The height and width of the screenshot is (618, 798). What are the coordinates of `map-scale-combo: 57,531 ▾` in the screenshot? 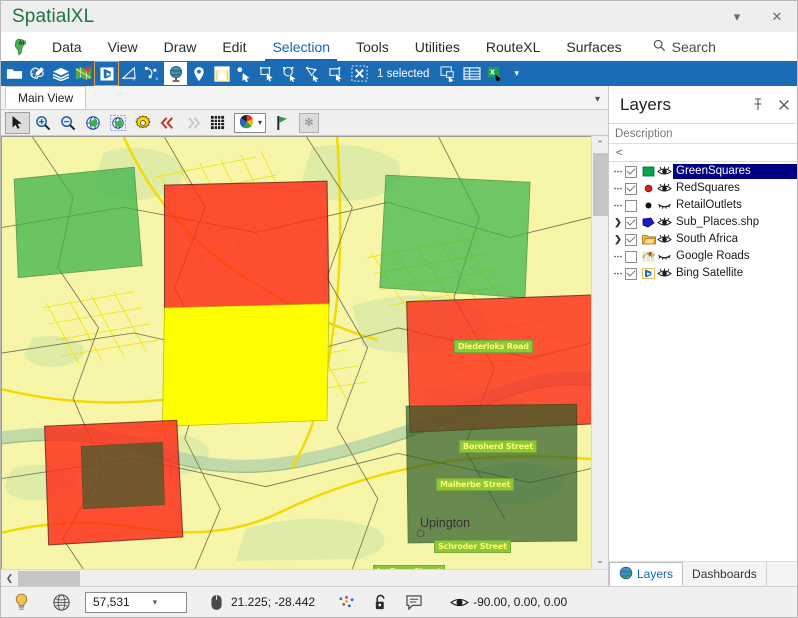 It's located at (136, 602).